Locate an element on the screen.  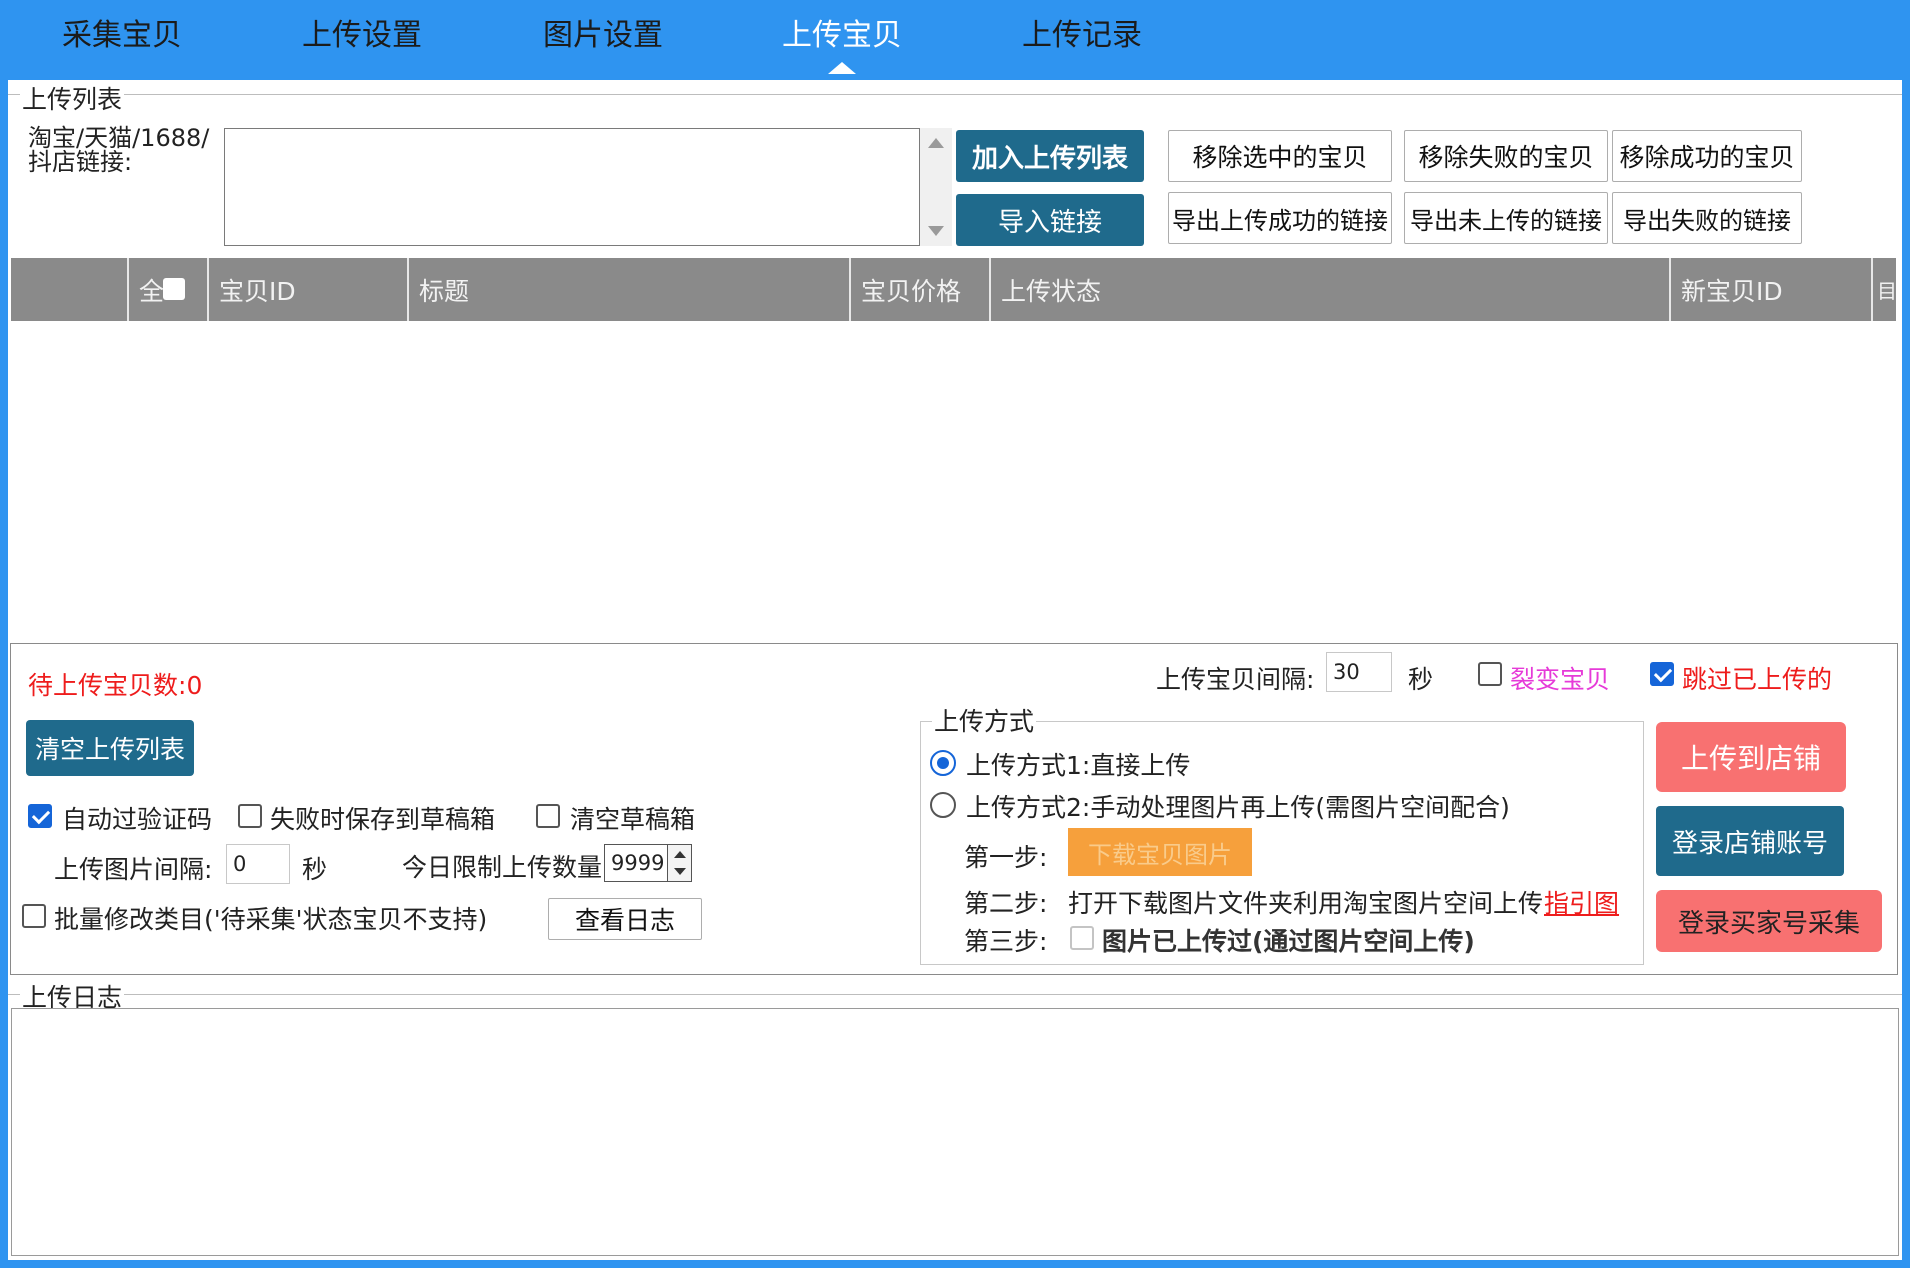
scroll-down-icon is located at coordinates (936, 231).